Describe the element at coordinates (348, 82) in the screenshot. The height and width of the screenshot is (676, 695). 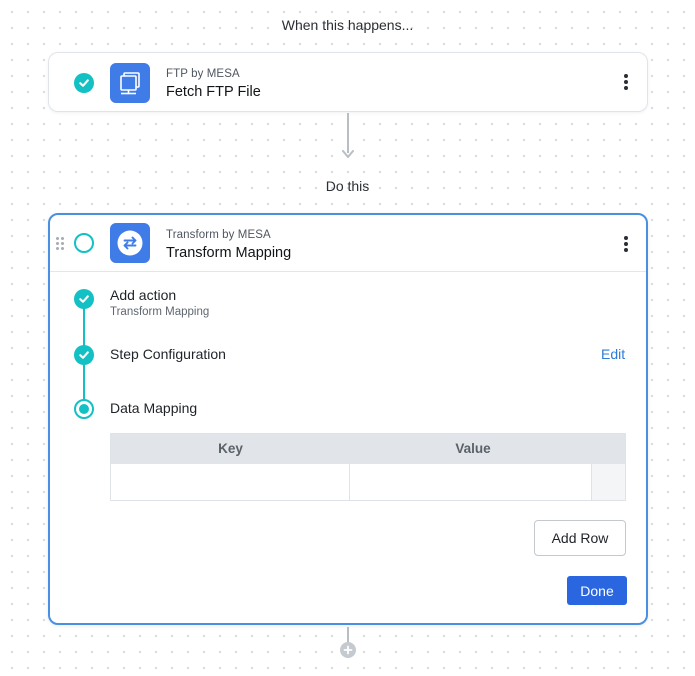
I see `trigger-step-card: FTP by MESA Fetch FTP File` at that location.